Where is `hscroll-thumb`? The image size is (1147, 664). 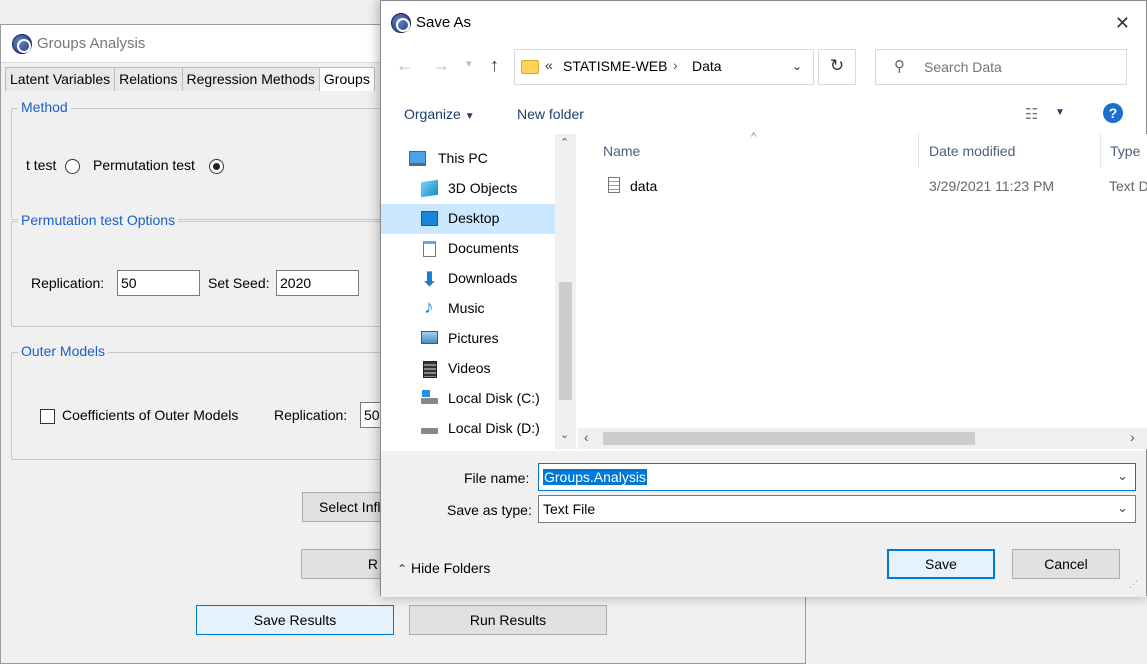
hscroll-thumb is located at coordinates (789, 438).